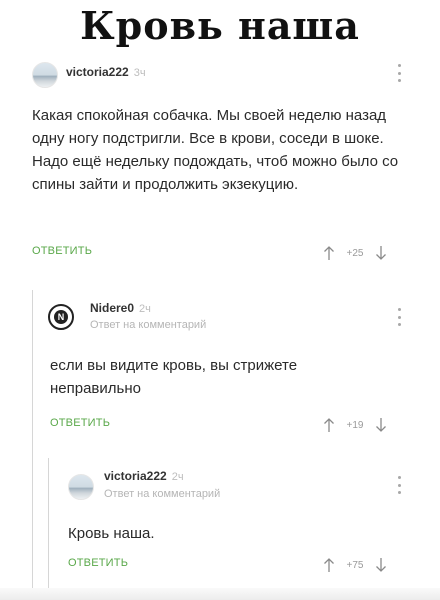 This screenshot has height=600, width=440. I want to click on meme-title: Кровь наша, so click(220, 25).